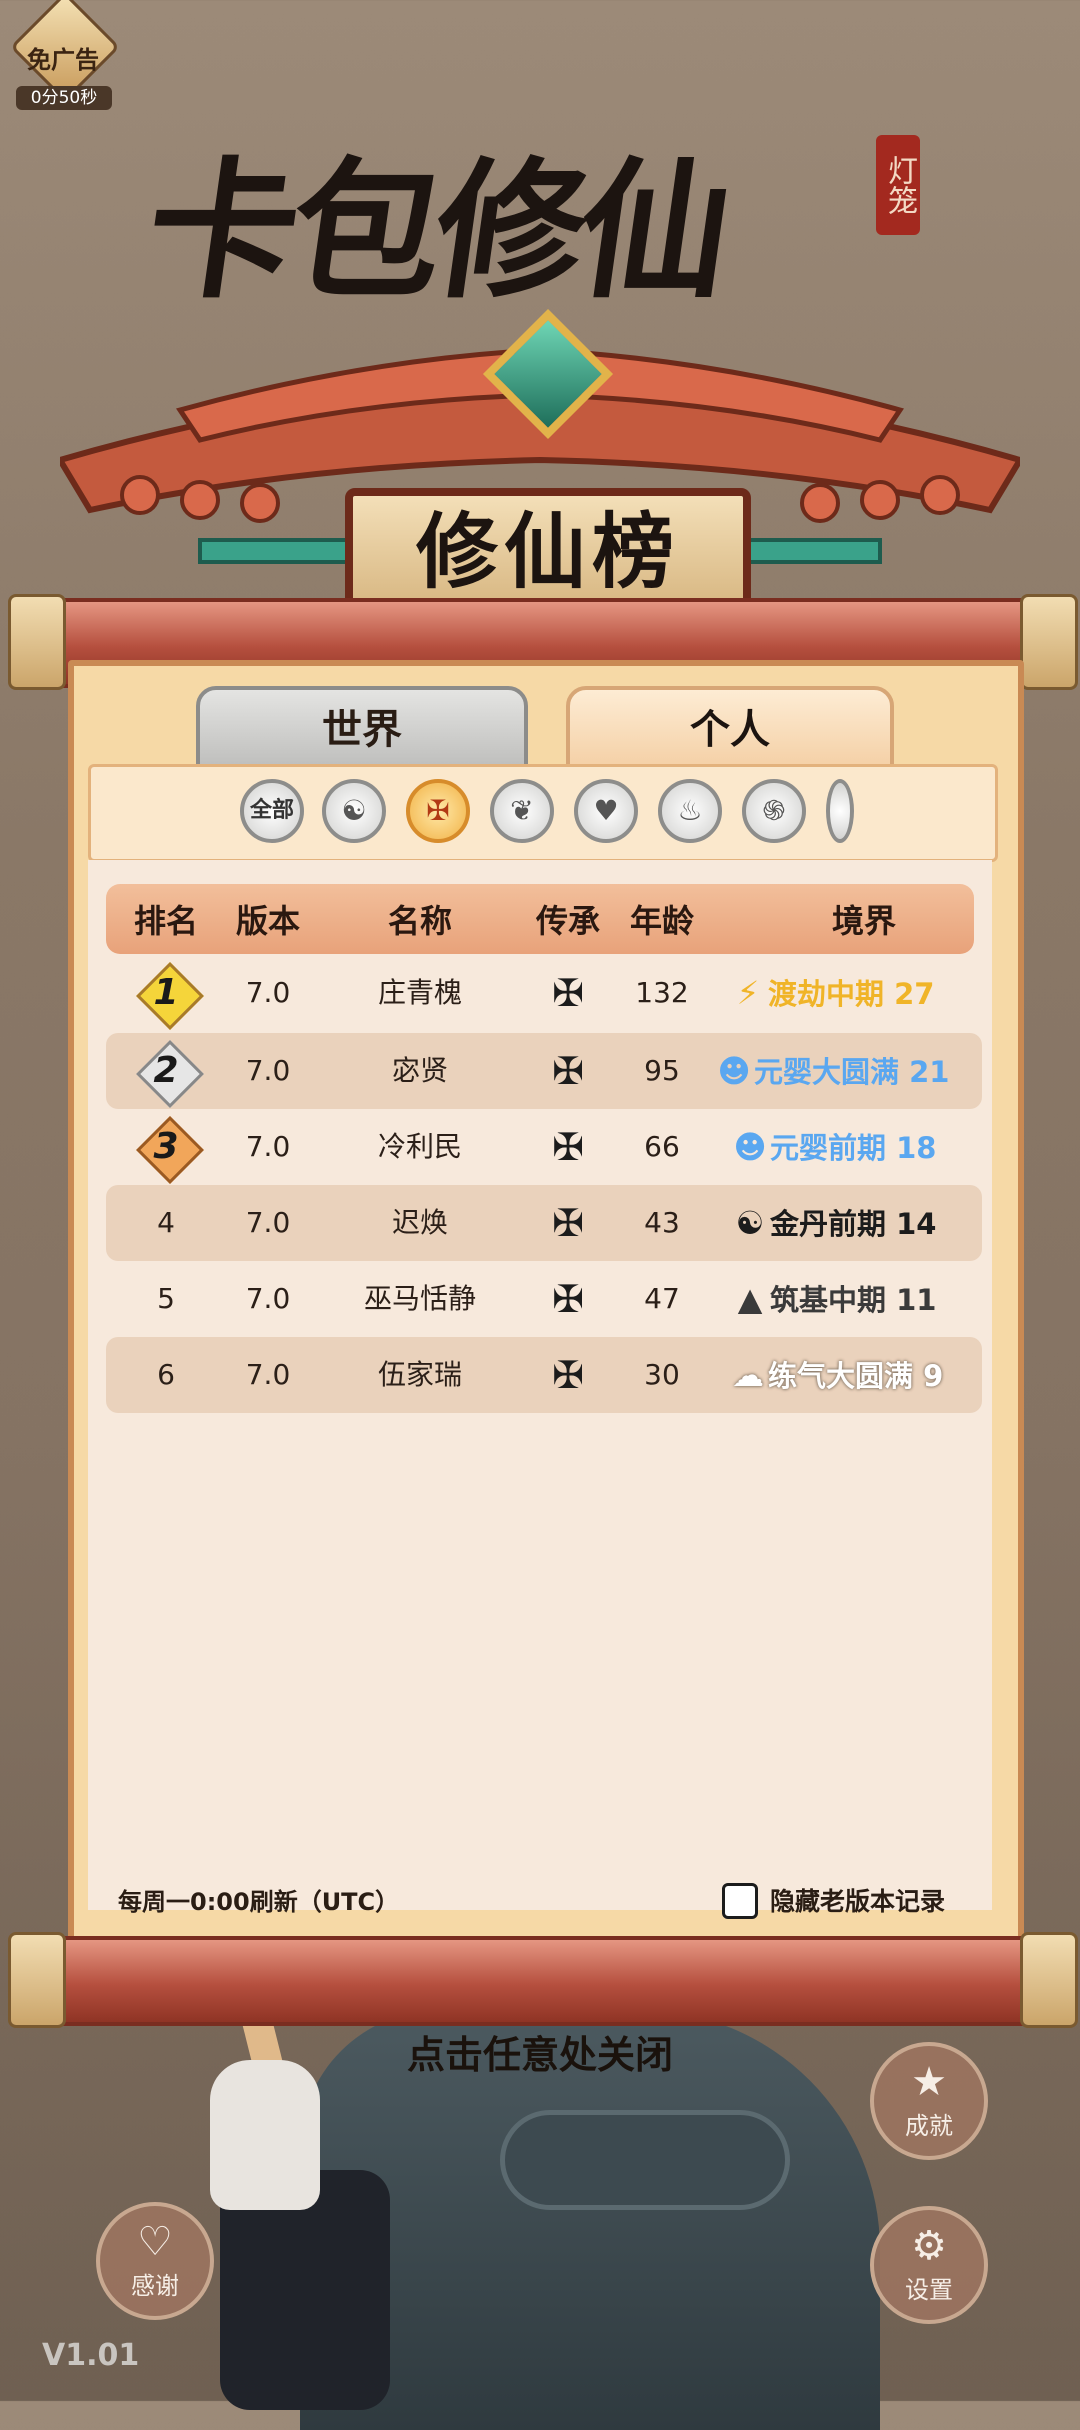 The image size is (1080, 2430). I want to click on achievement-button: ★ 成就, so click(929, 2101).